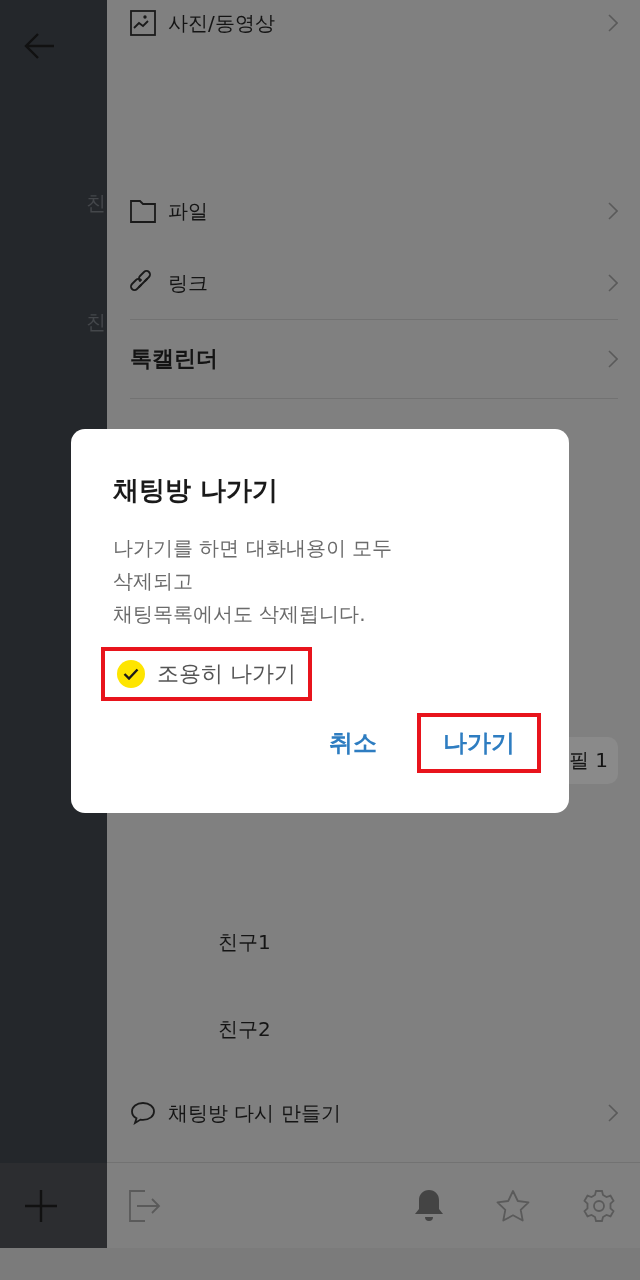  Describe the element at coordinates (253, 581) in the screenshot. I see `dialog-message: 나가기를 하면 대화내용이 모두 삭제되고 채팅목록에서도 삭제됩니다.` at that location.